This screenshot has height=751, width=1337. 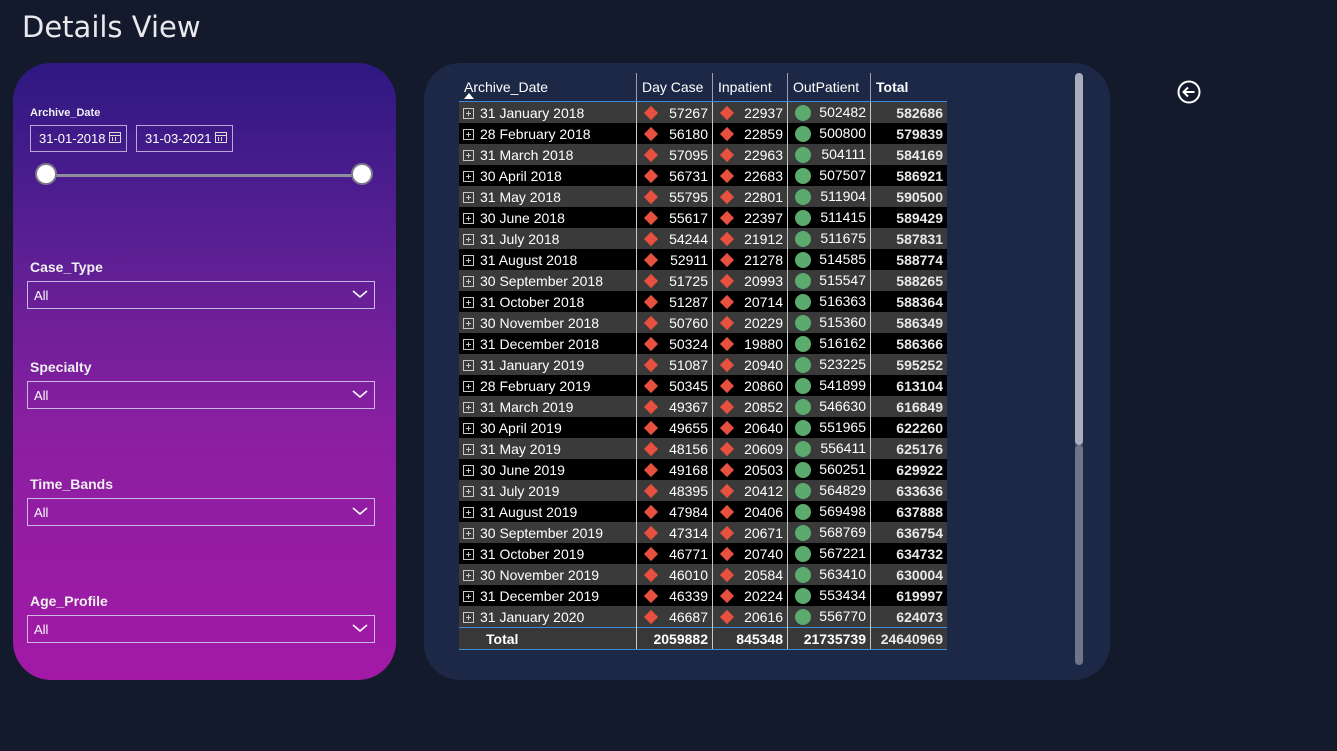 What do you see at coordinates (703, 469) in the screenshot?
I see `table-row: 30 June 2019 49168 20503 560251 629922` at bounding box center [703, 469].